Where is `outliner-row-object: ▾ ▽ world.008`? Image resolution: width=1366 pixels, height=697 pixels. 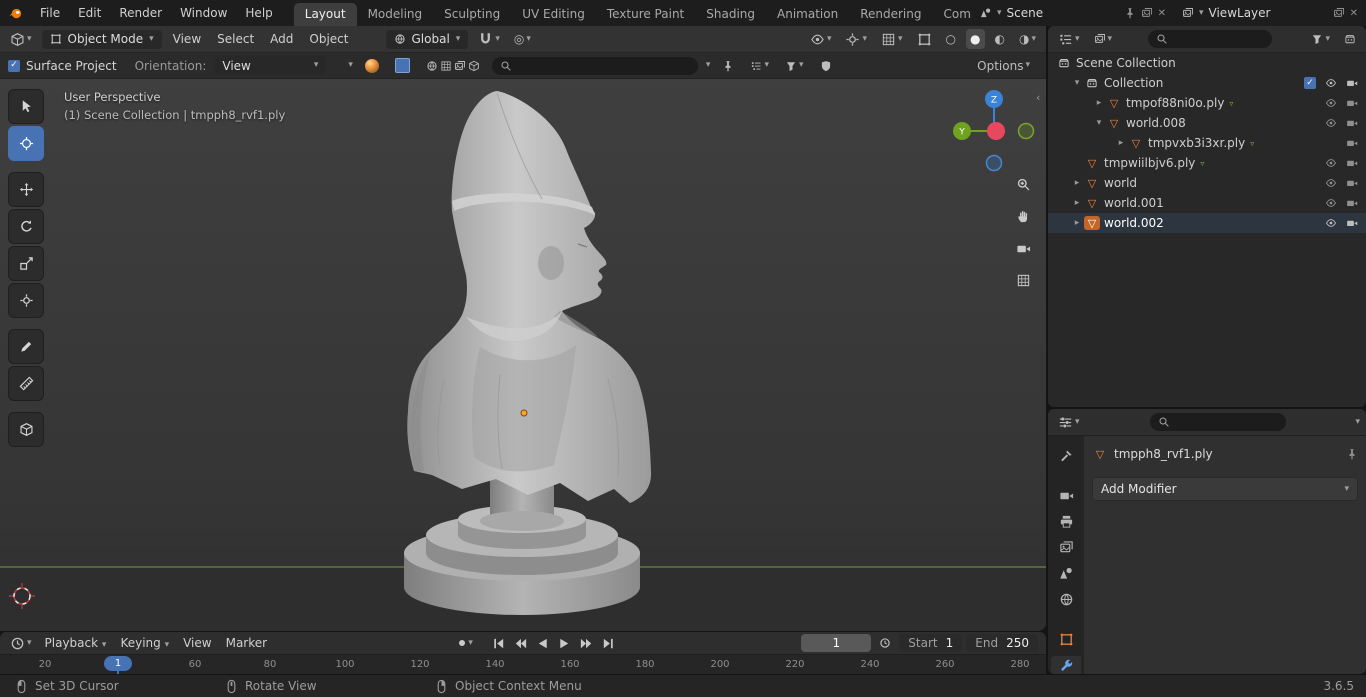 outliner-row-object: ▾ ▽ world.008 is located at coordinates (1207, 123).